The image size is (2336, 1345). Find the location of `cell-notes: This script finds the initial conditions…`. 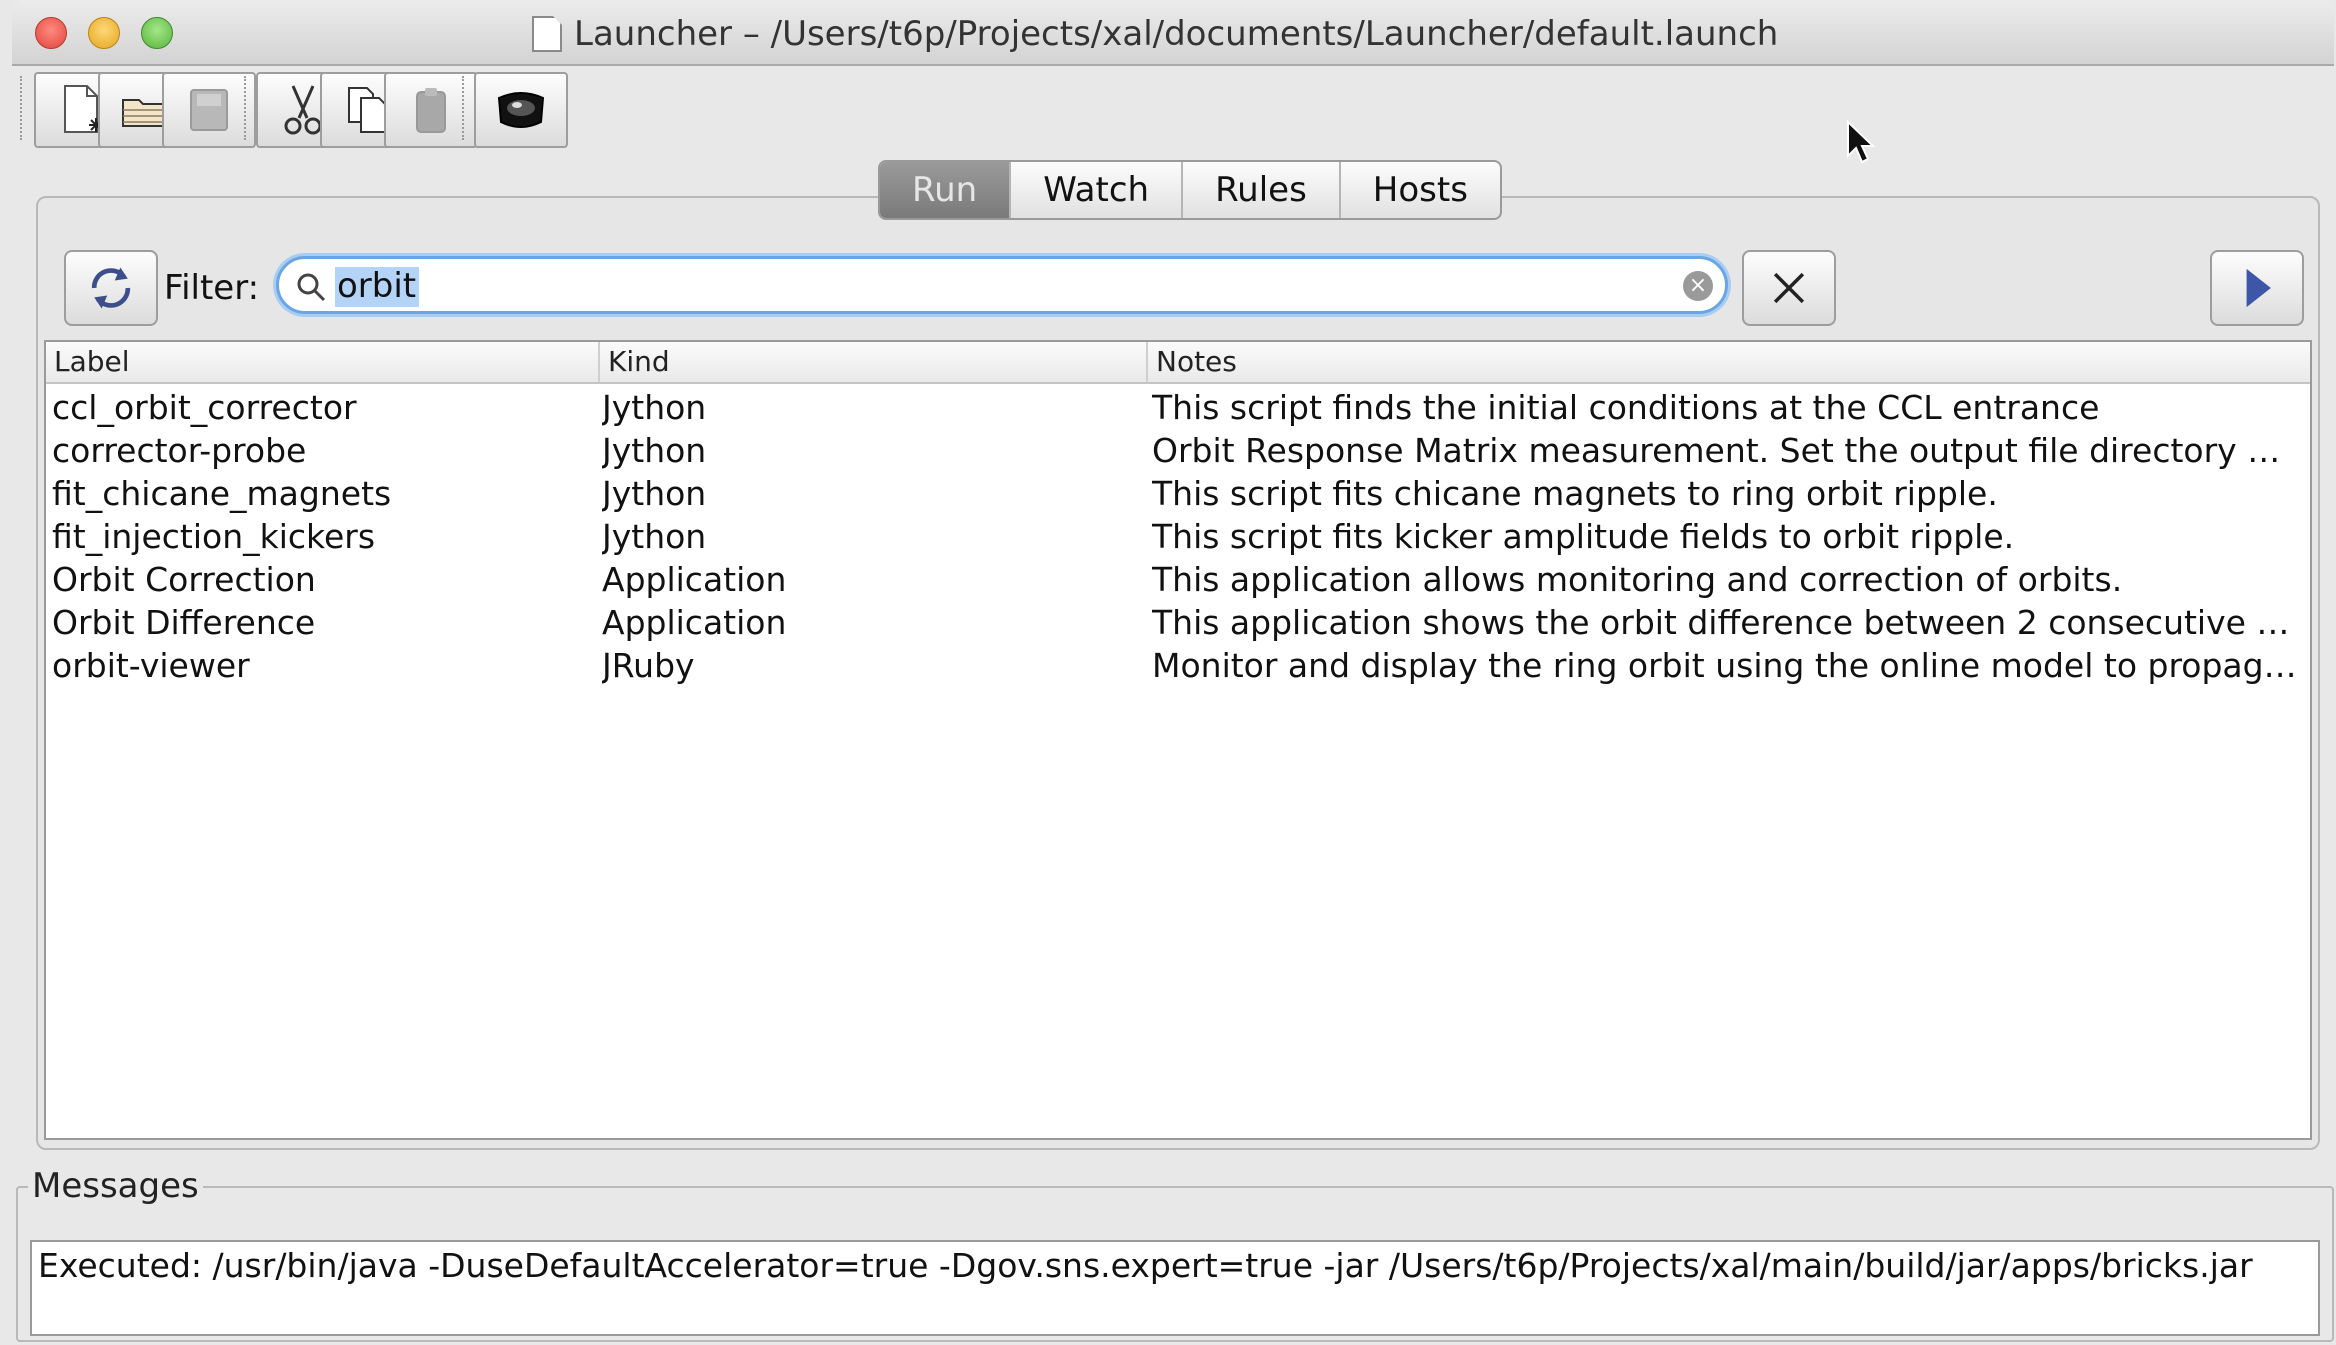

cell-notes: This script finds the initial conditions… is located at coordinates (1626, 407).